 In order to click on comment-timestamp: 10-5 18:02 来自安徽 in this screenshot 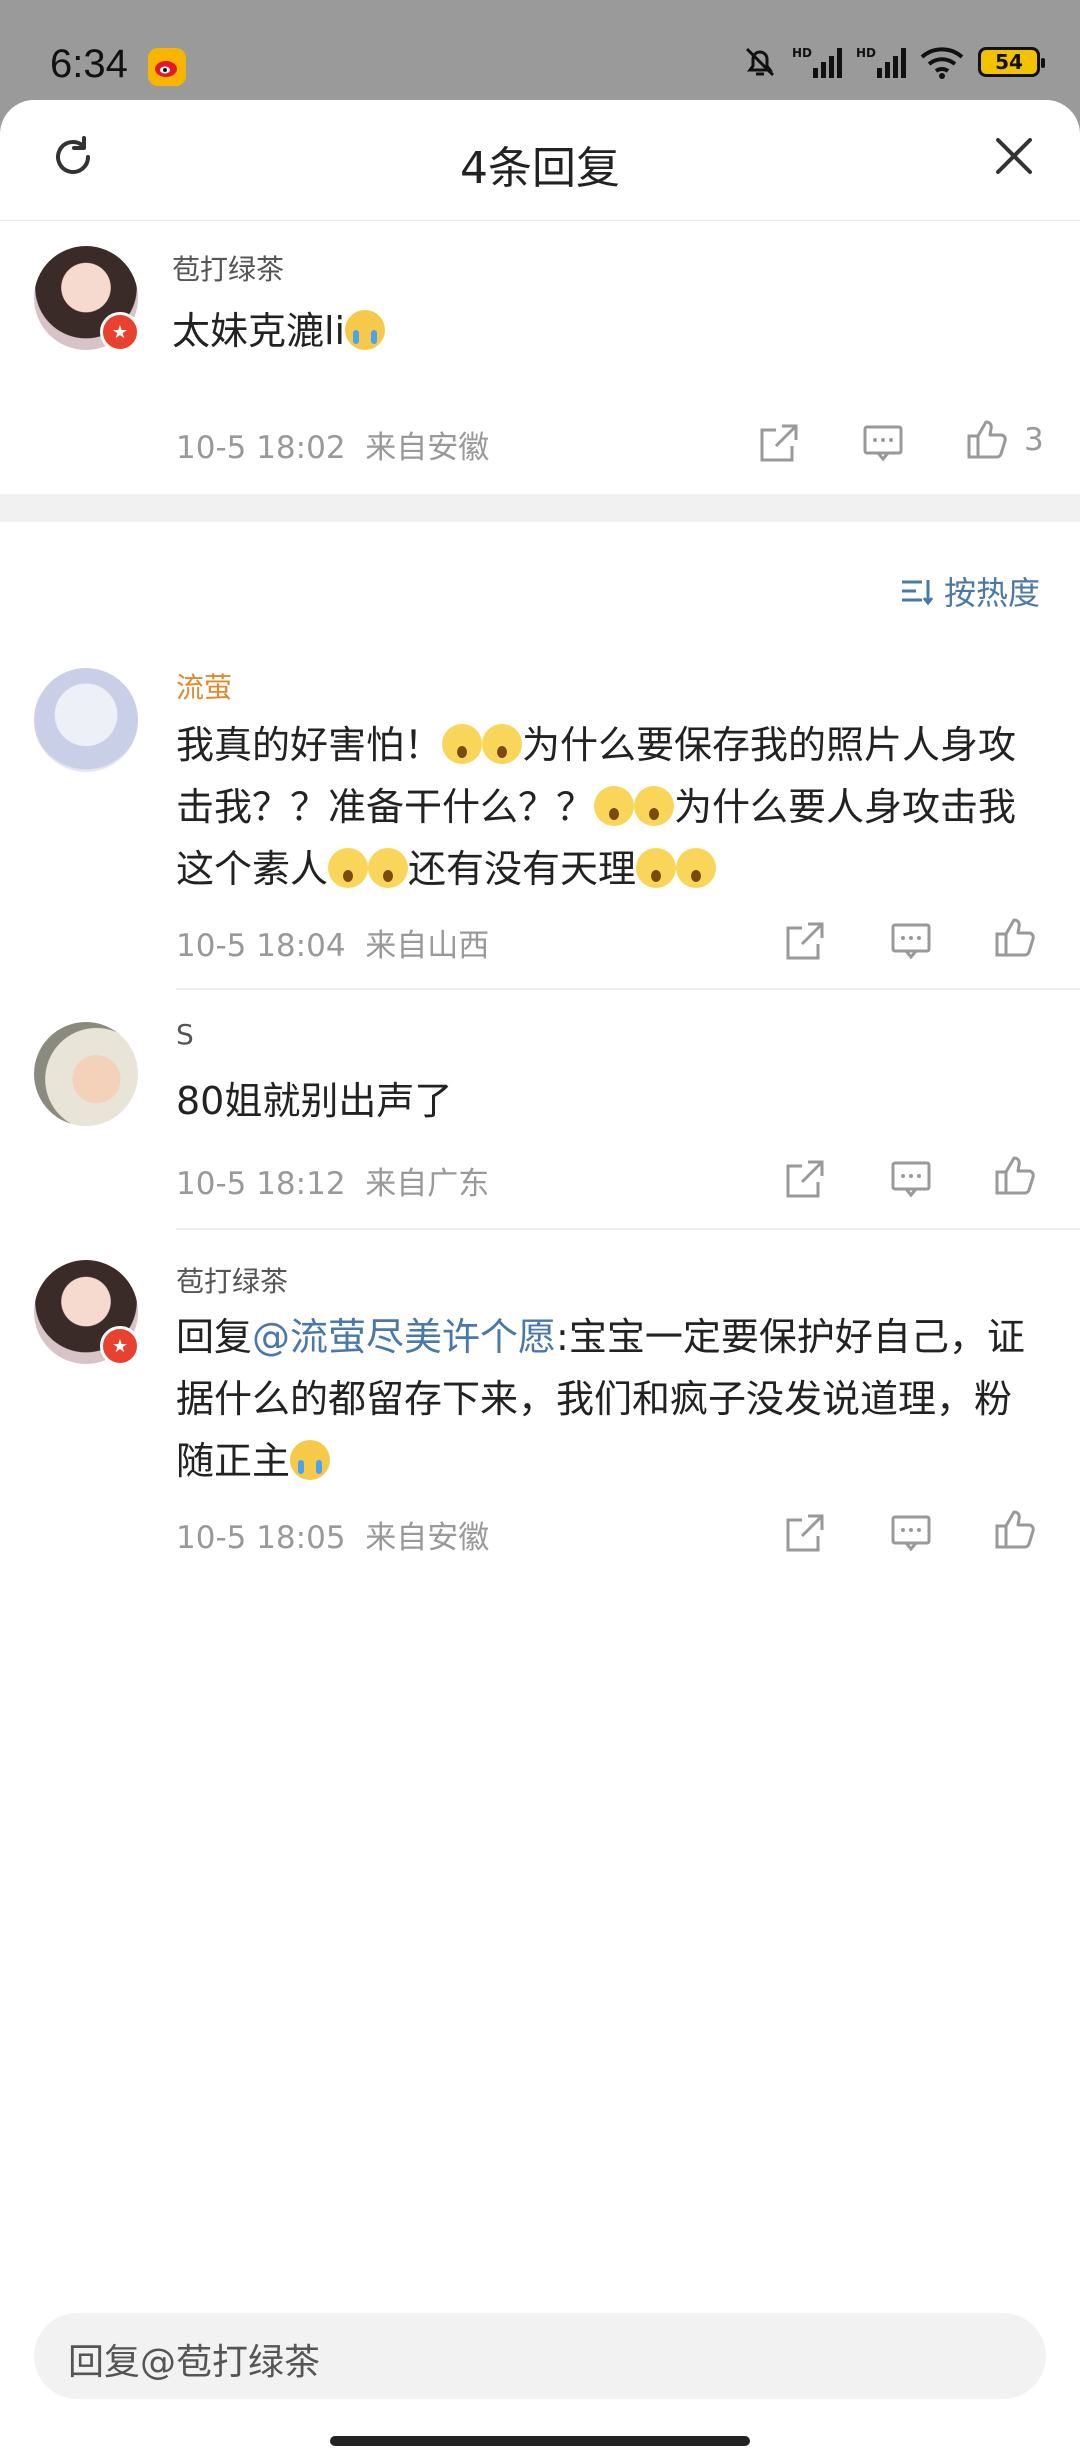, I will do `click(332, 444)`.